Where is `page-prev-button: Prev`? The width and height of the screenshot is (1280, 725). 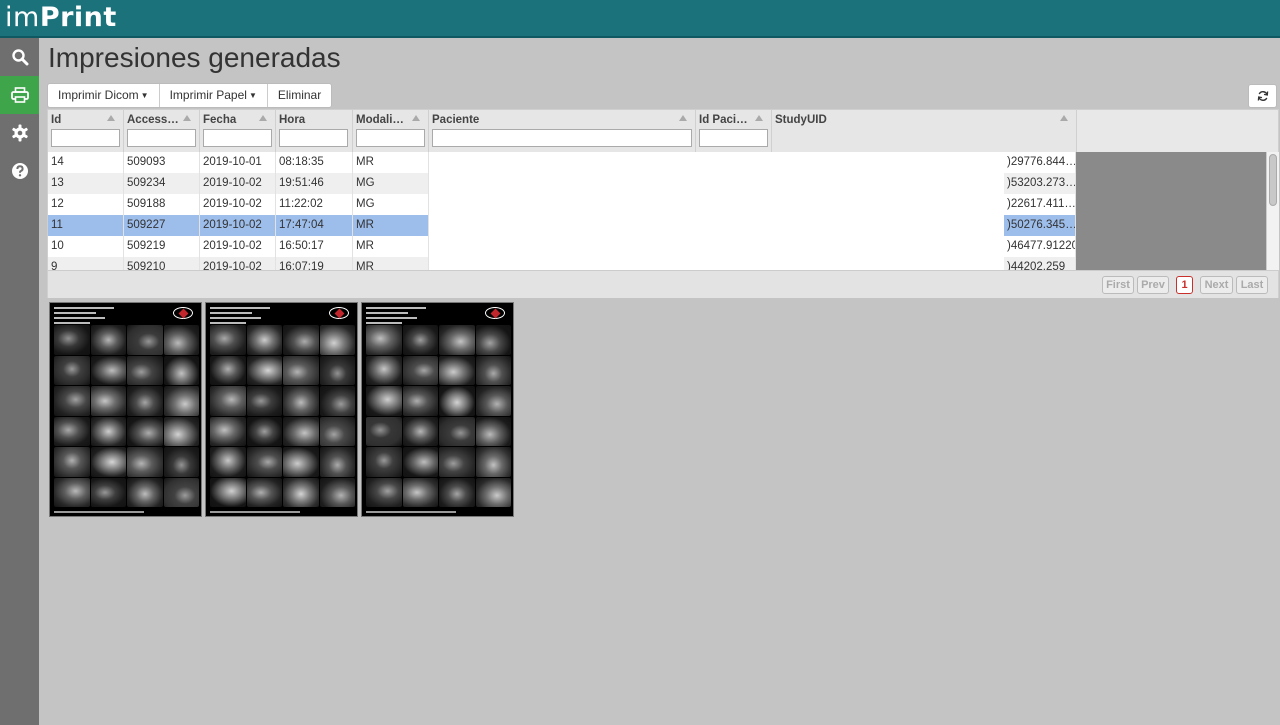
page-prev-button: Prev is located at coordinates (1153, 285).